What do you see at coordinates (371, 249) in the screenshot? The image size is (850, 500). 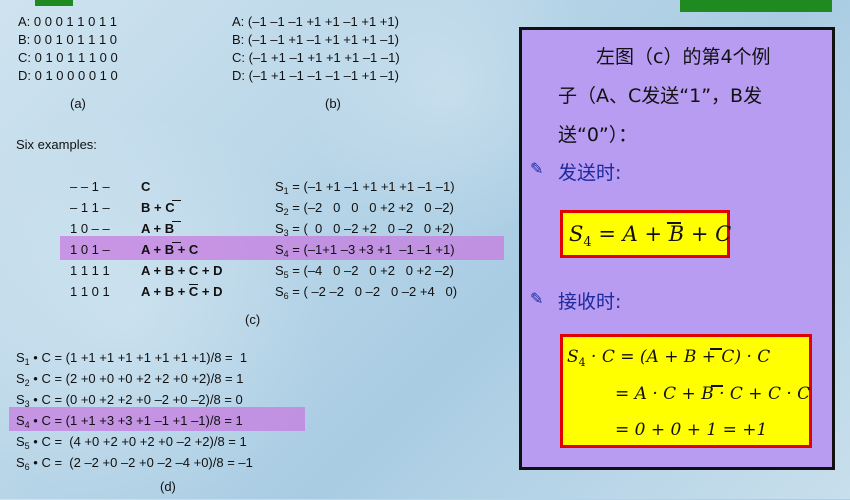 I see `vector-values: = (–1+1 –3 +3 +1 –1 –1 +1)` at bounding box center [371, 249].